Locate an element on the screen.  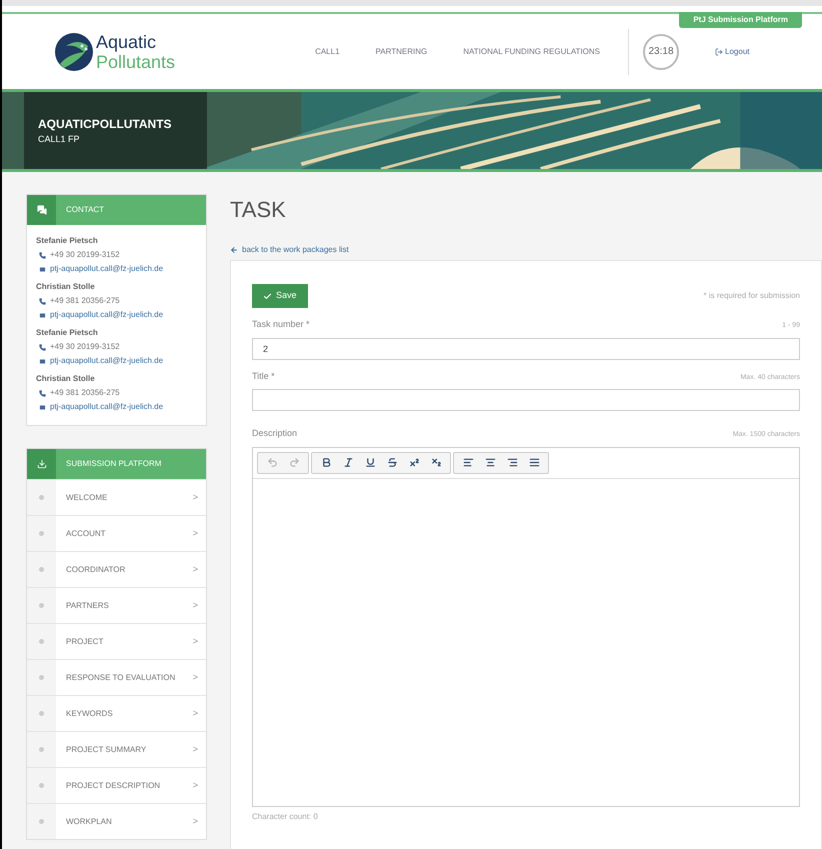
menu-item: PARTNERS > is located at coordinates (116, 605).